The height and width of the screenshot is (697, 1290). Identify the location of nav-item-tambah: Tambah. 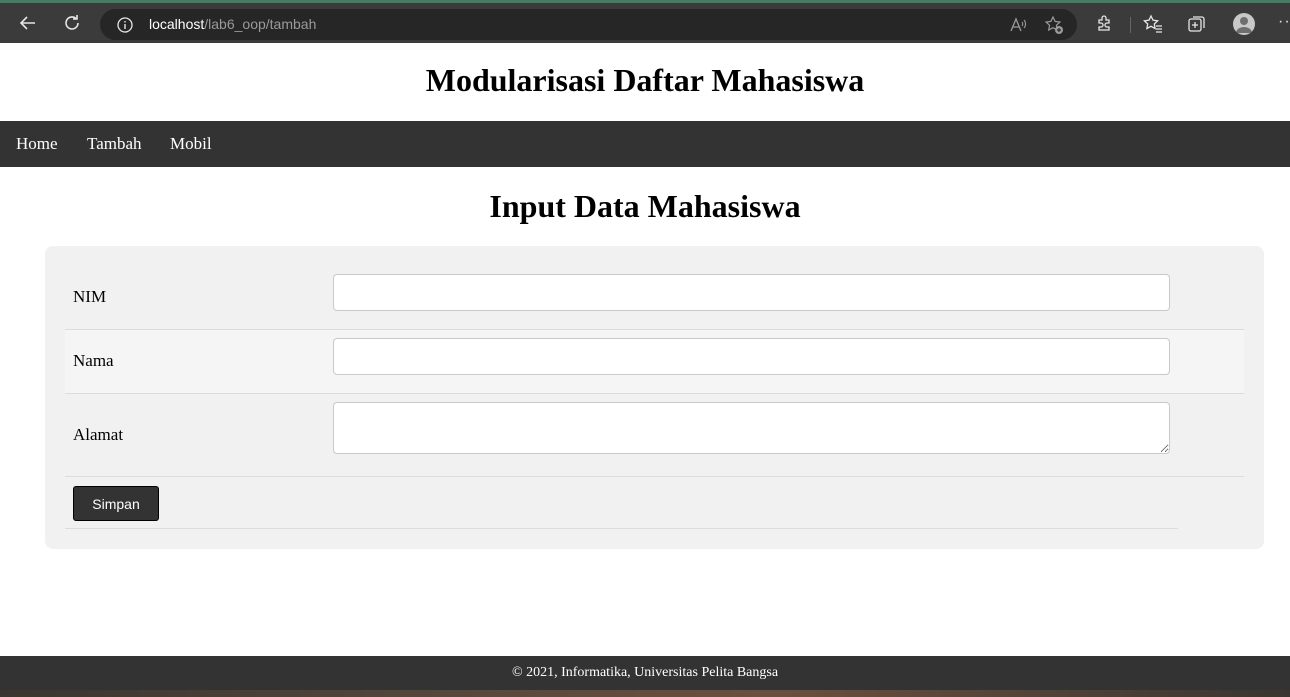
(114, 144).